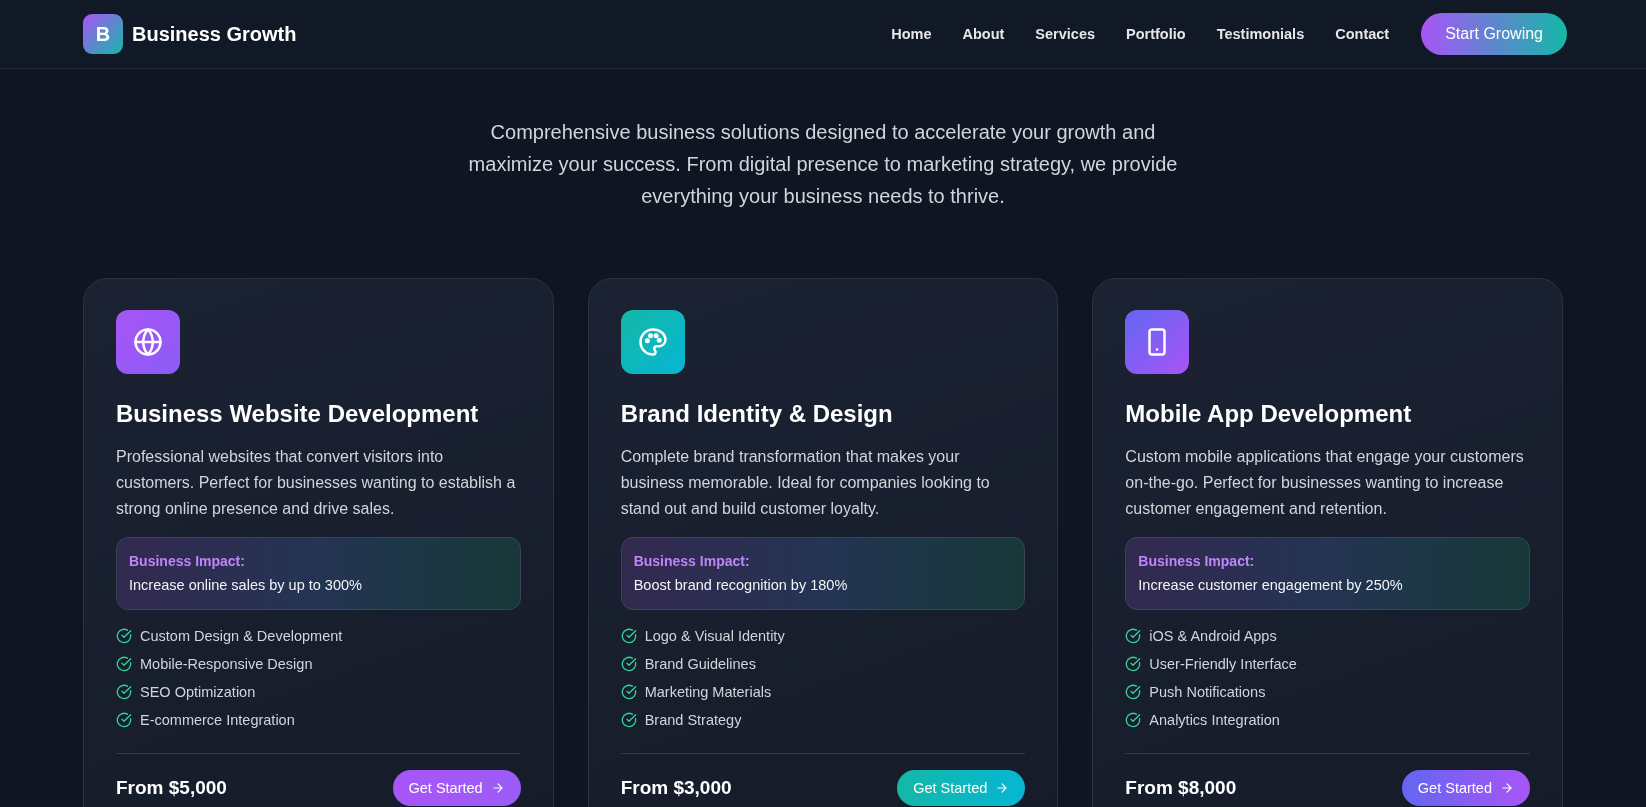  I want to click on nav-link: Portfolio, so click(1156, 34).